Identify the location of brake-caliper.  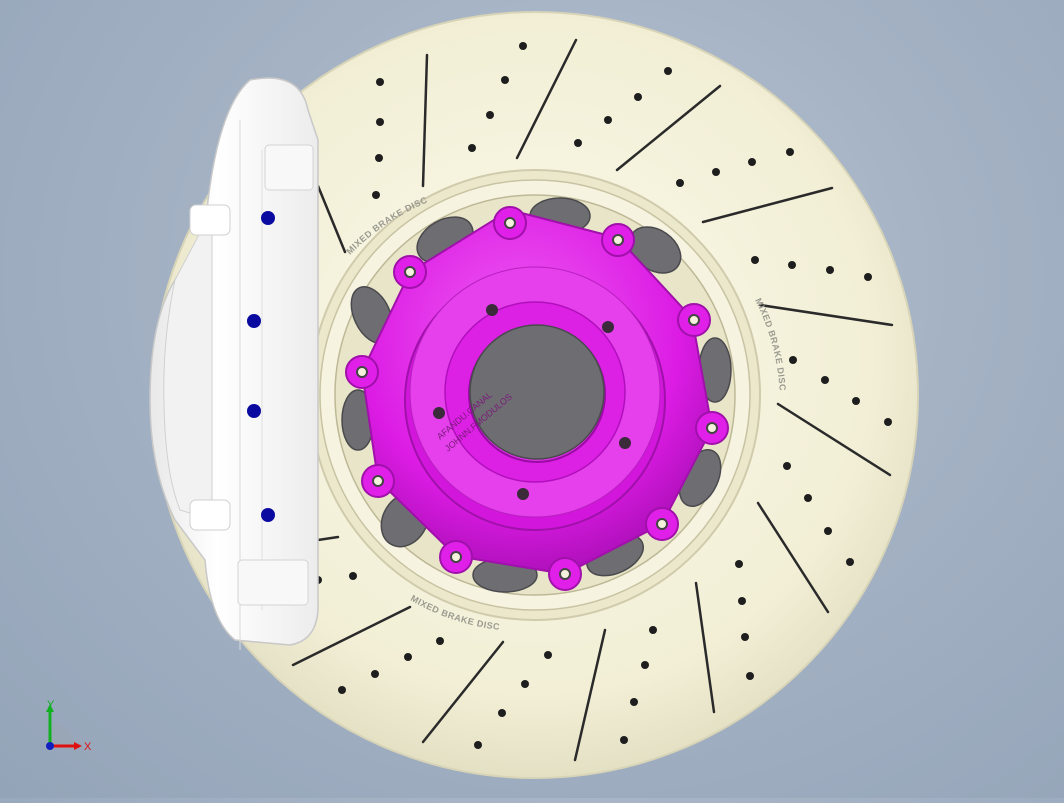
(234, 363).